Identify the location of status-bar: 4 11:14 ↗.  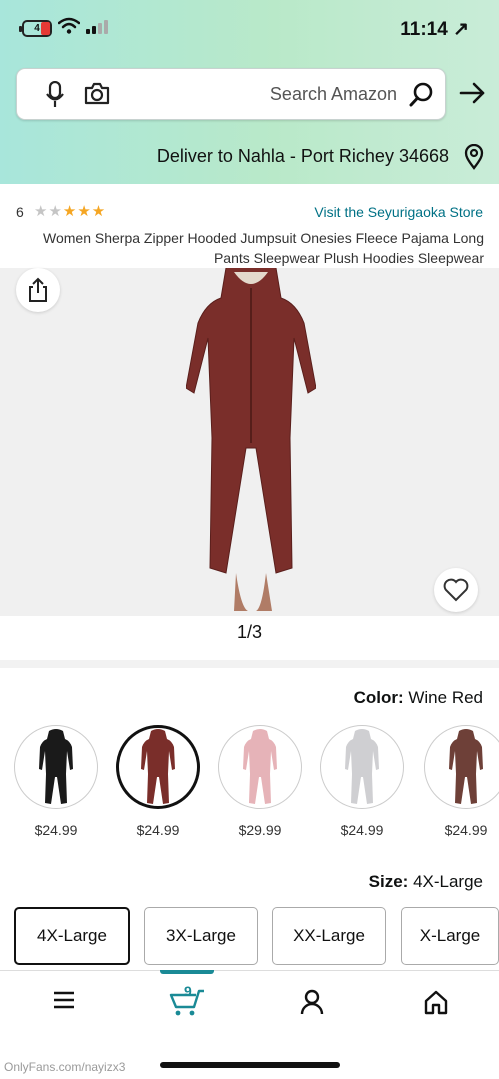
(249, 30).